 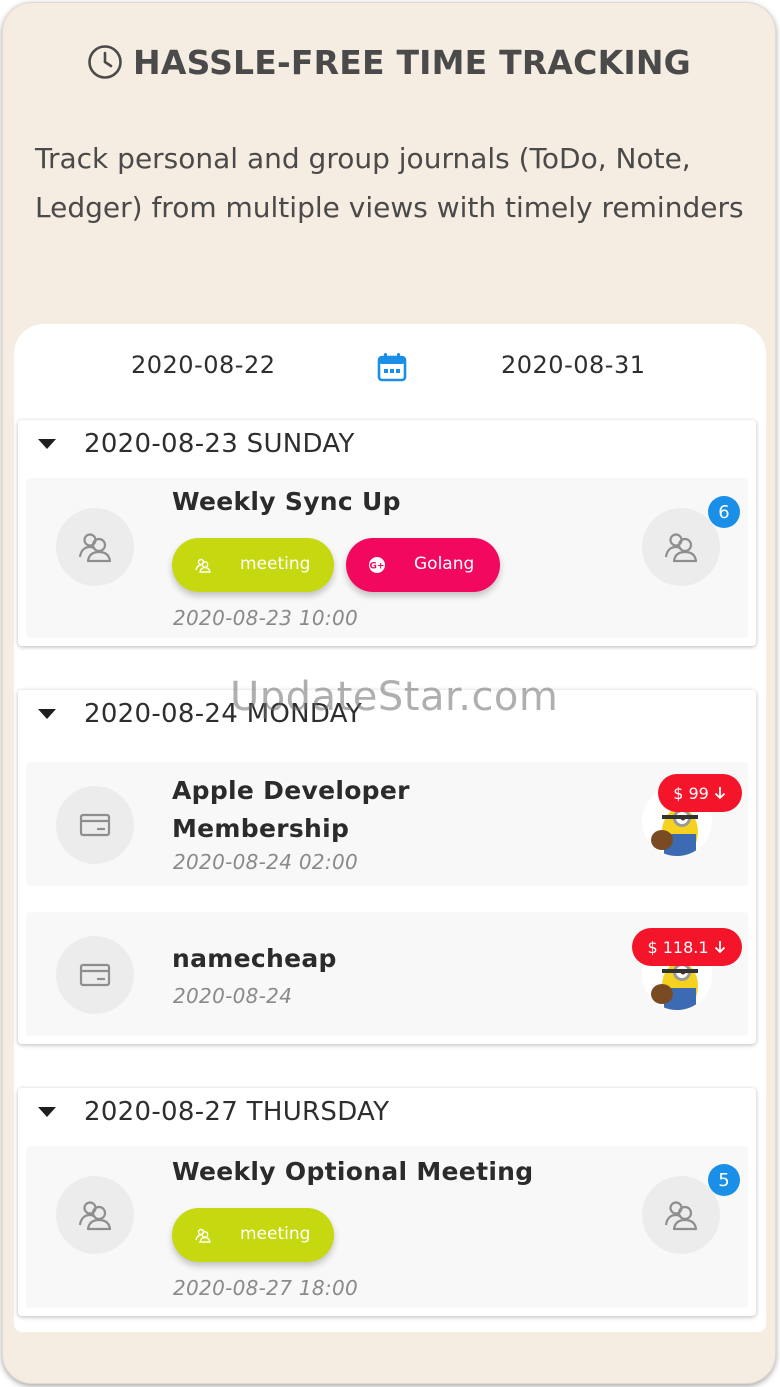 I want to click on amount-badge: $ 118.1, so click(x=687, y=947).